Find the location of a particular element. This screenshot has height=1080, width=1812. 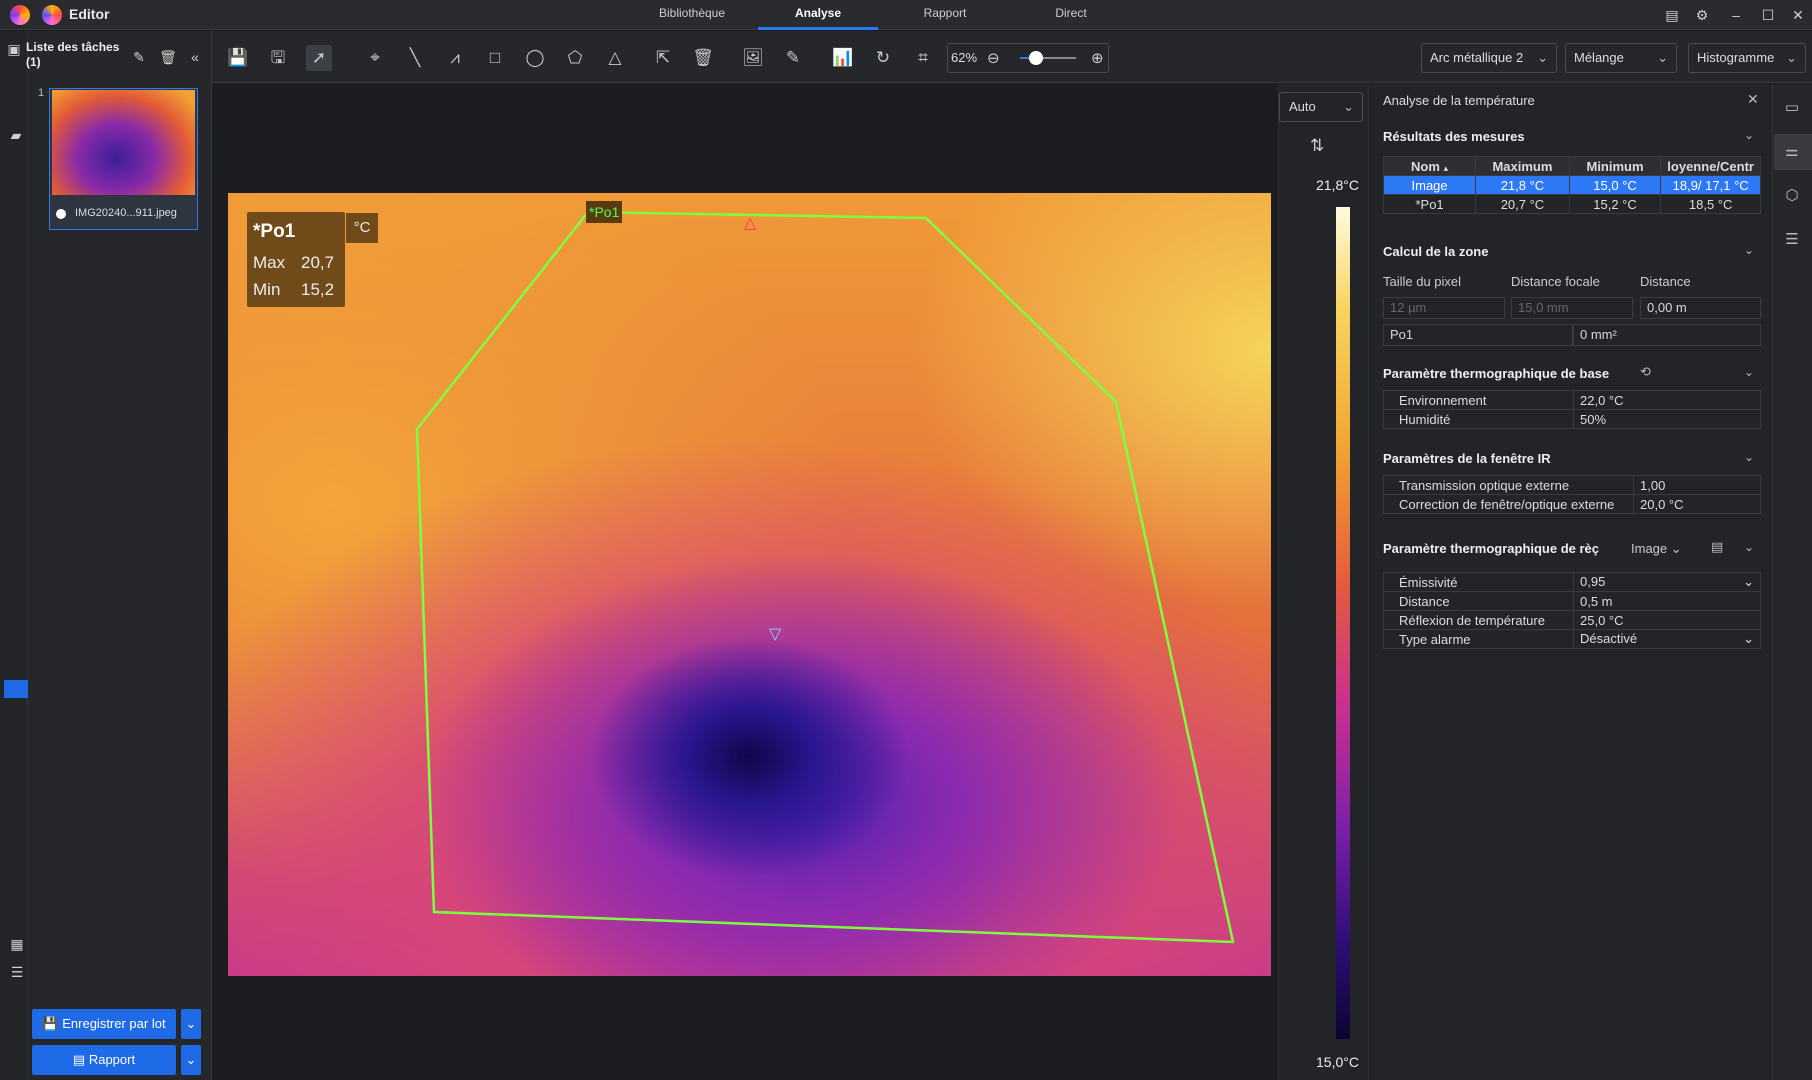

scale-adjust-icon: ⇅ is located at coordinates (1317, 146).